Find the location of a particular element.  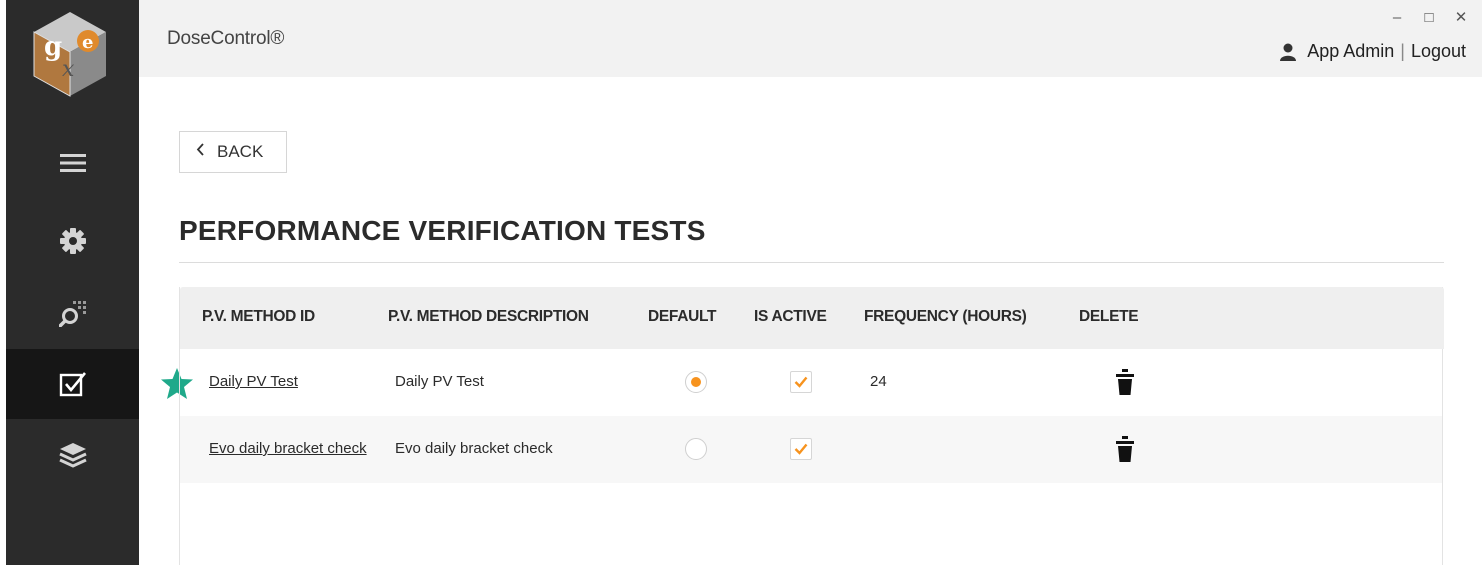

title-divider is located at coordinates (811, 262).